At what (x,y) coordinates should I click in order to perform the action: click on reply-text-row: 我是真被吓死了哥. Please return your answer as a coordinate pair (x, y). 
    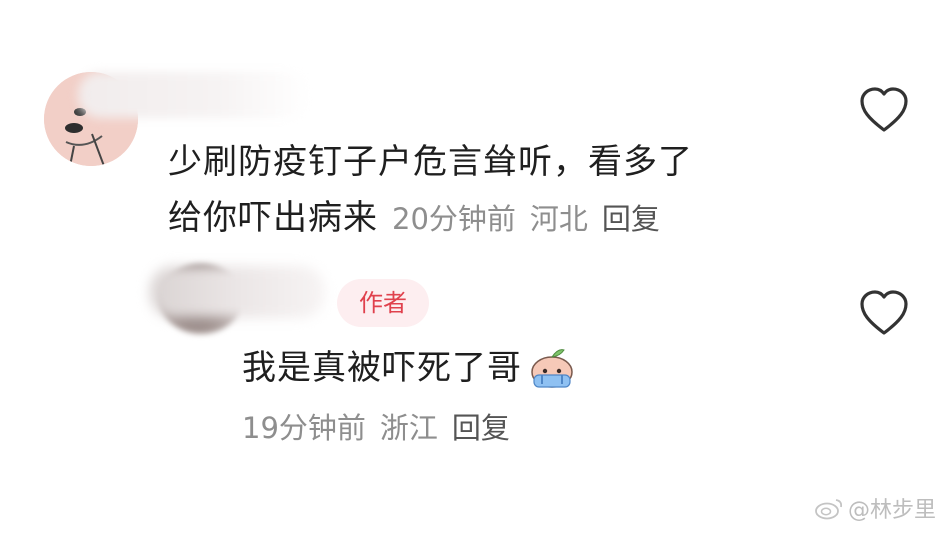
    Looking at the image, I should click on (409, 368).